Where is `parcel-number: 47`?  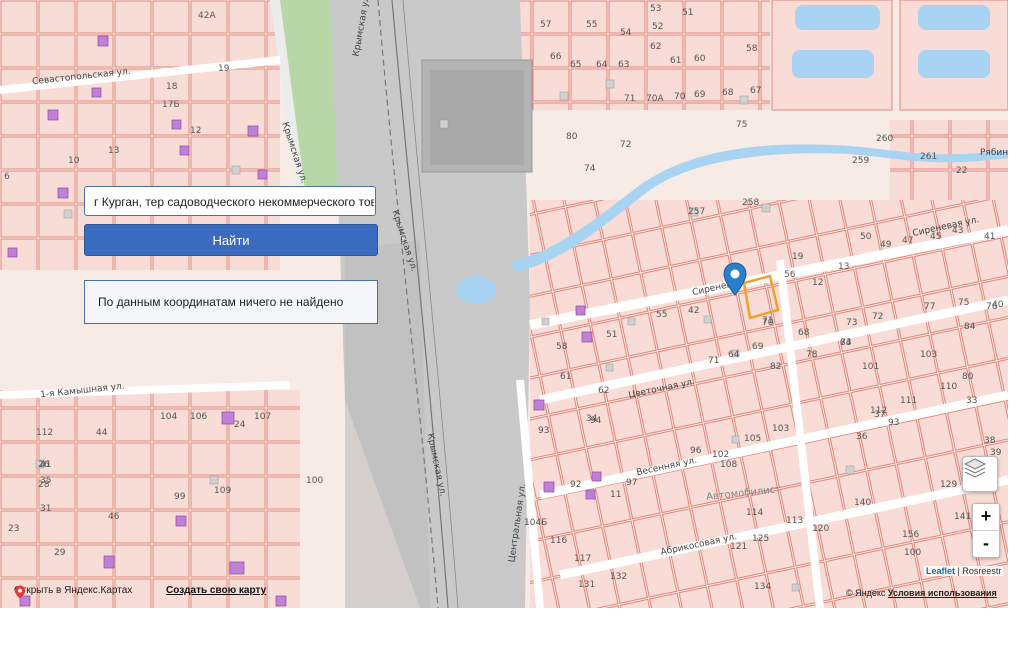 parcel-number: 47 is located at coordinates (908, 241).